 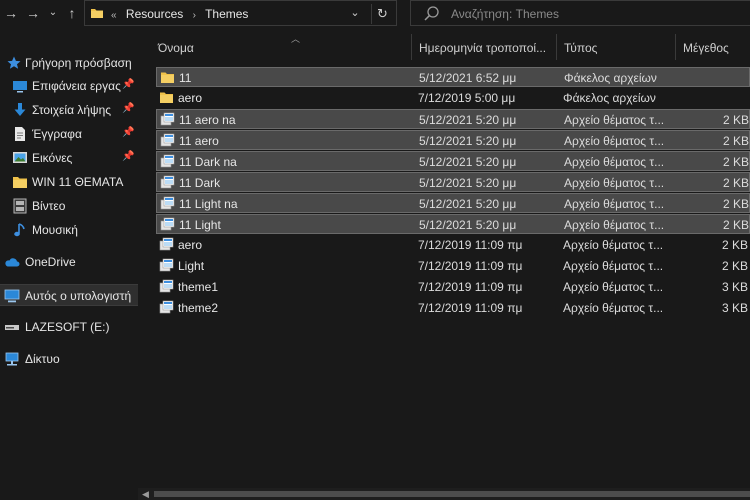 I want to click on table-row: aero 7/12/2019 5:00 μμ Φάκελος αρχείων, so click(x=453, y=98).